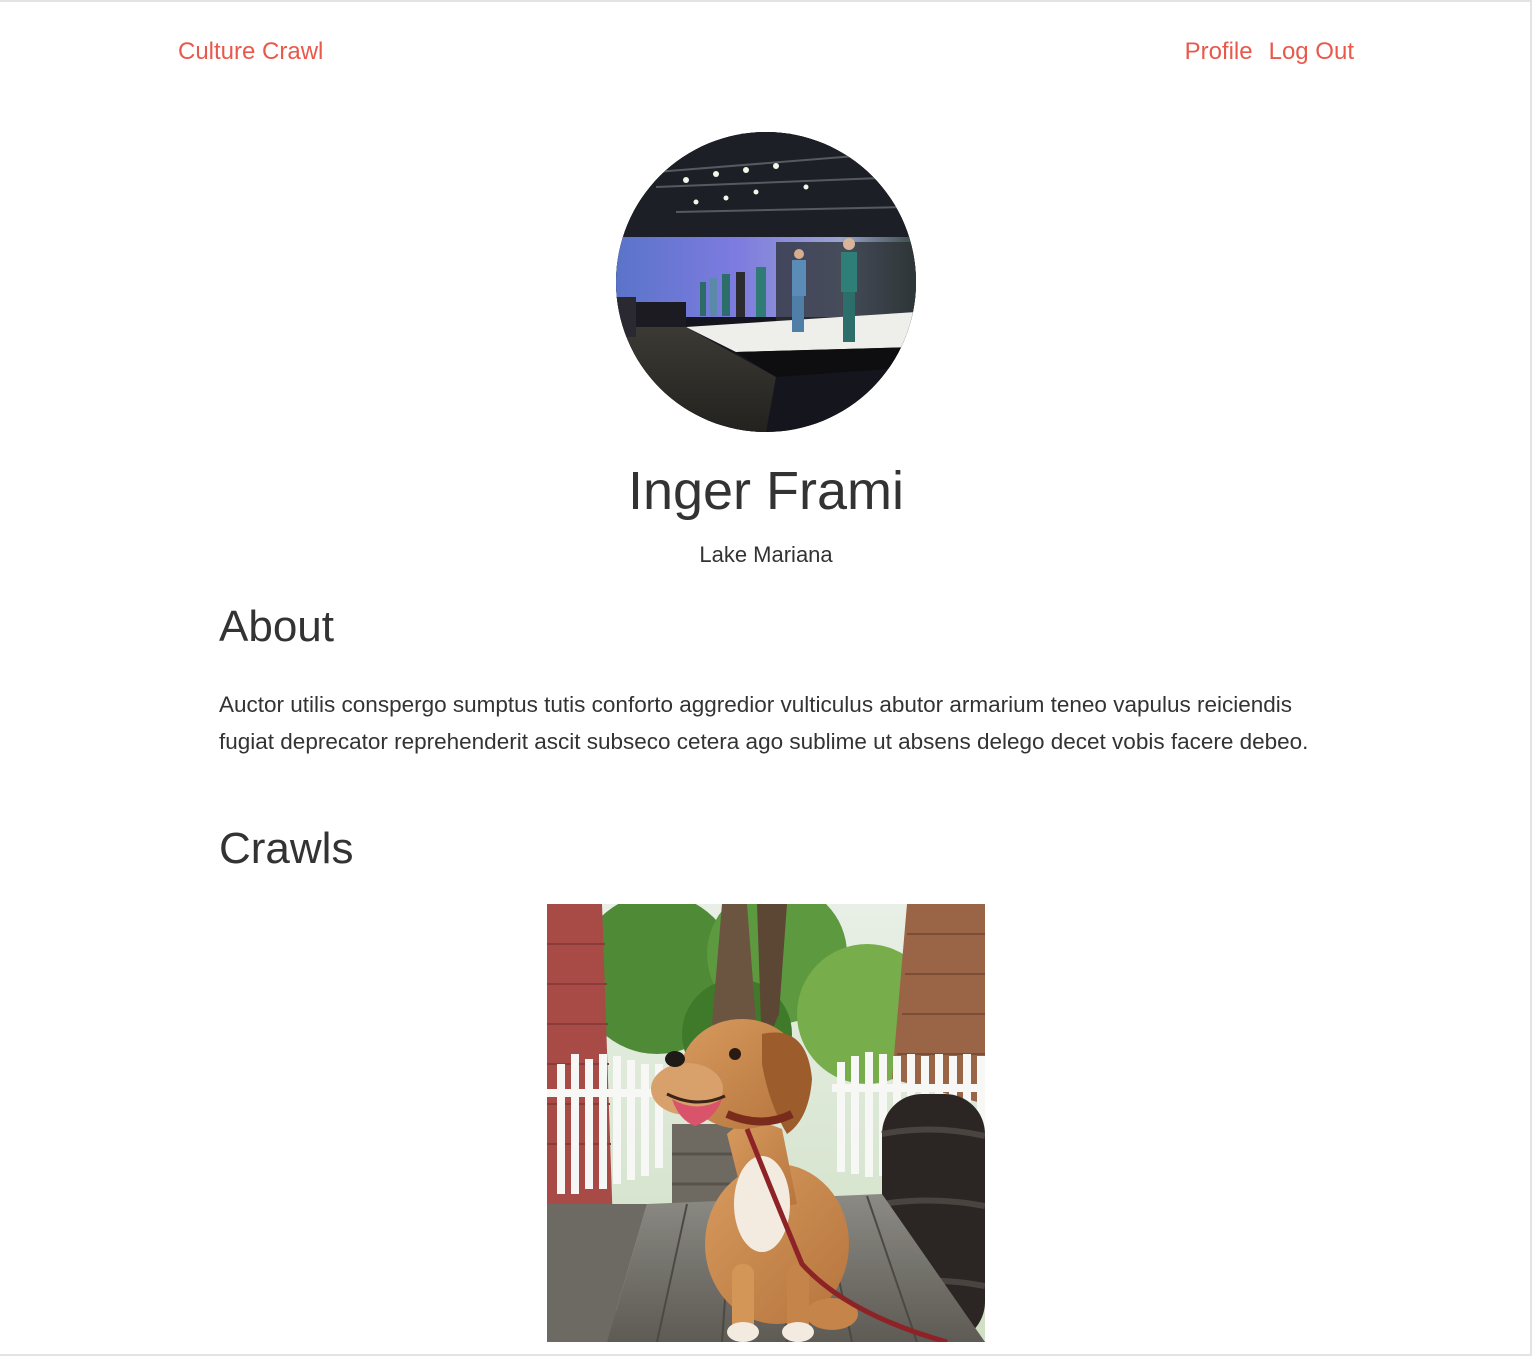 This screenshot has width=1540, height=1362. I want to click on about-heading: About, so click(276, 626).